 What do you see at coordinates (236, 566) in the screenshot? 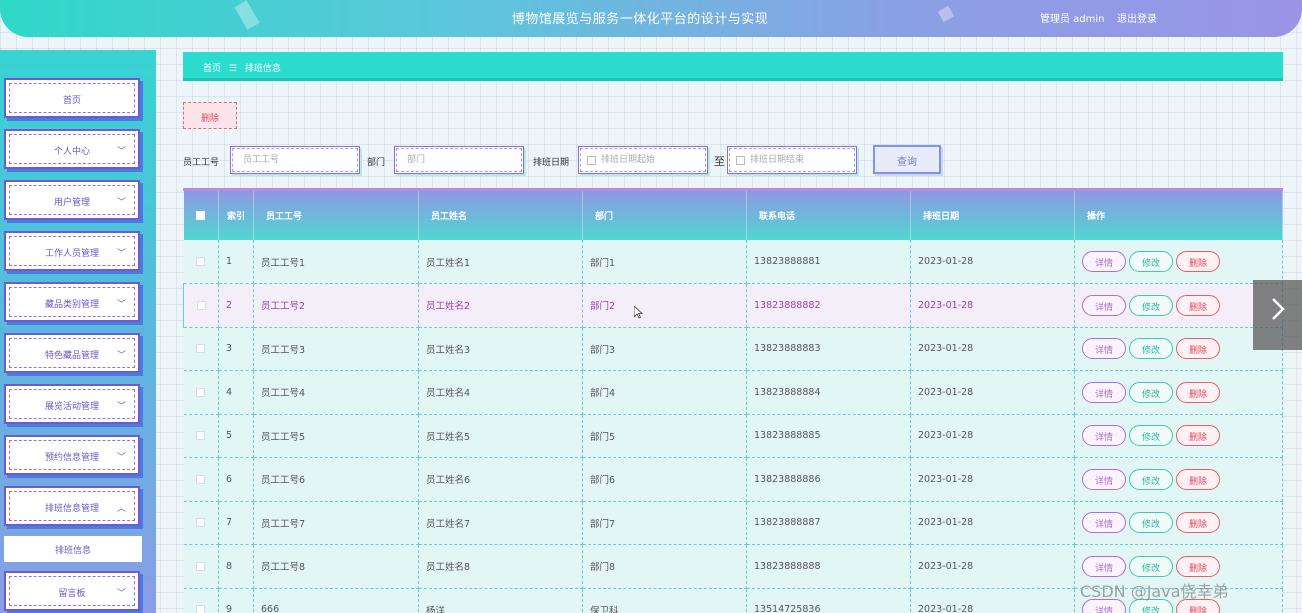
I see `cell-index: 8` at bounding box center [236, 566].